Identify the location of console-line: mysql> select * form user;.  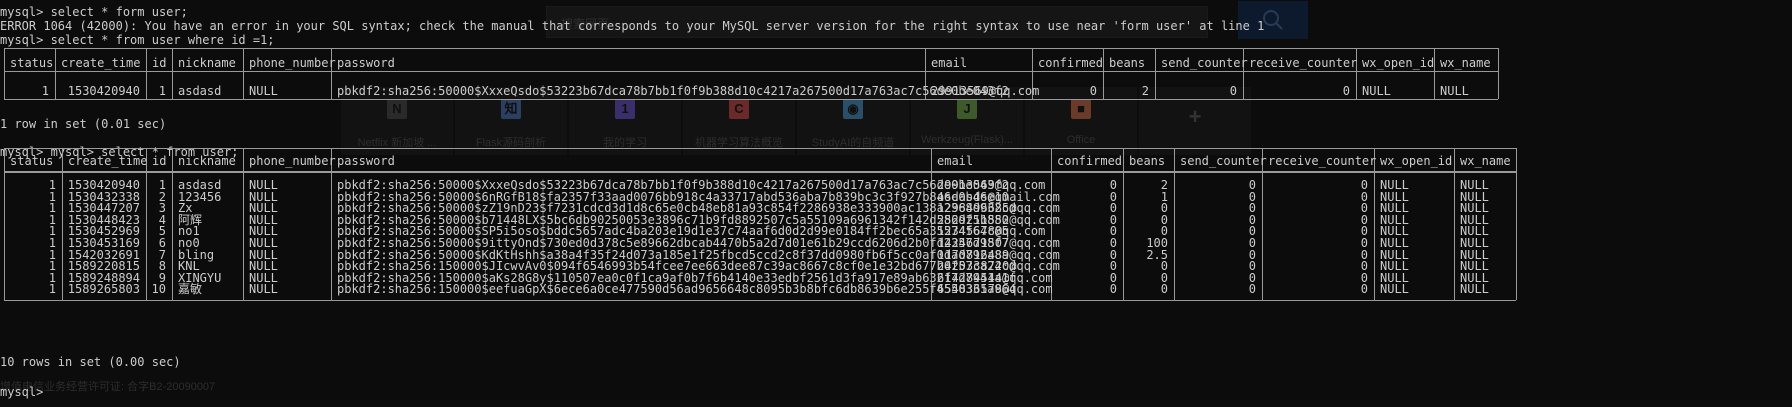
(94, 12).